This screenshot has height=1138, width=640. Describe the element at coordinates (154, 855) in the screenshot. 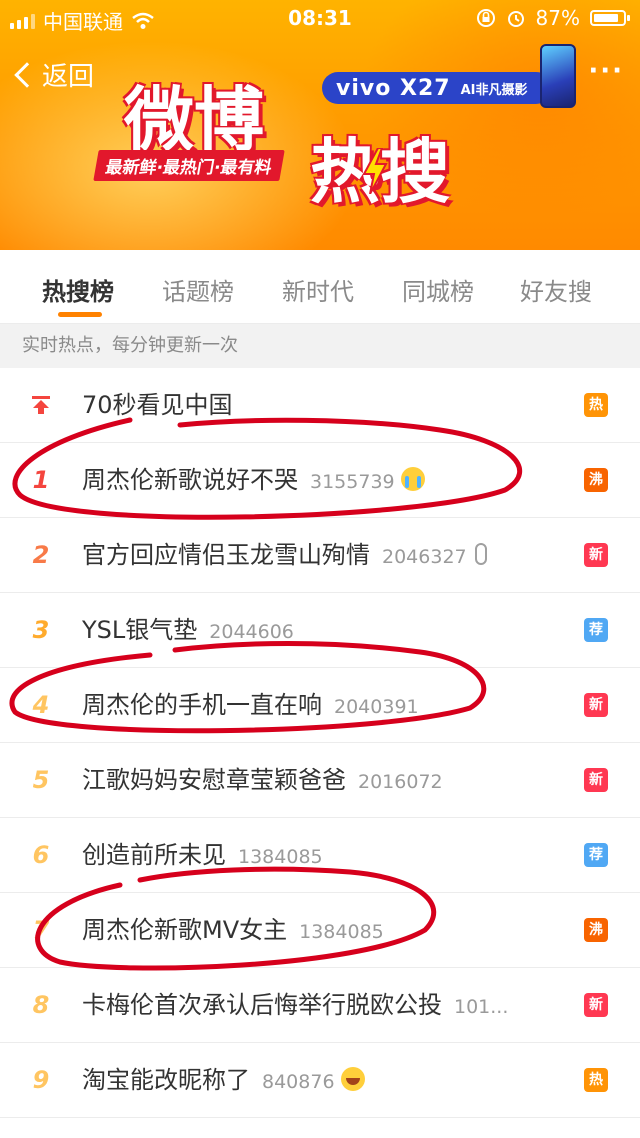

I see `item-title: 创造前所未见` at that location.